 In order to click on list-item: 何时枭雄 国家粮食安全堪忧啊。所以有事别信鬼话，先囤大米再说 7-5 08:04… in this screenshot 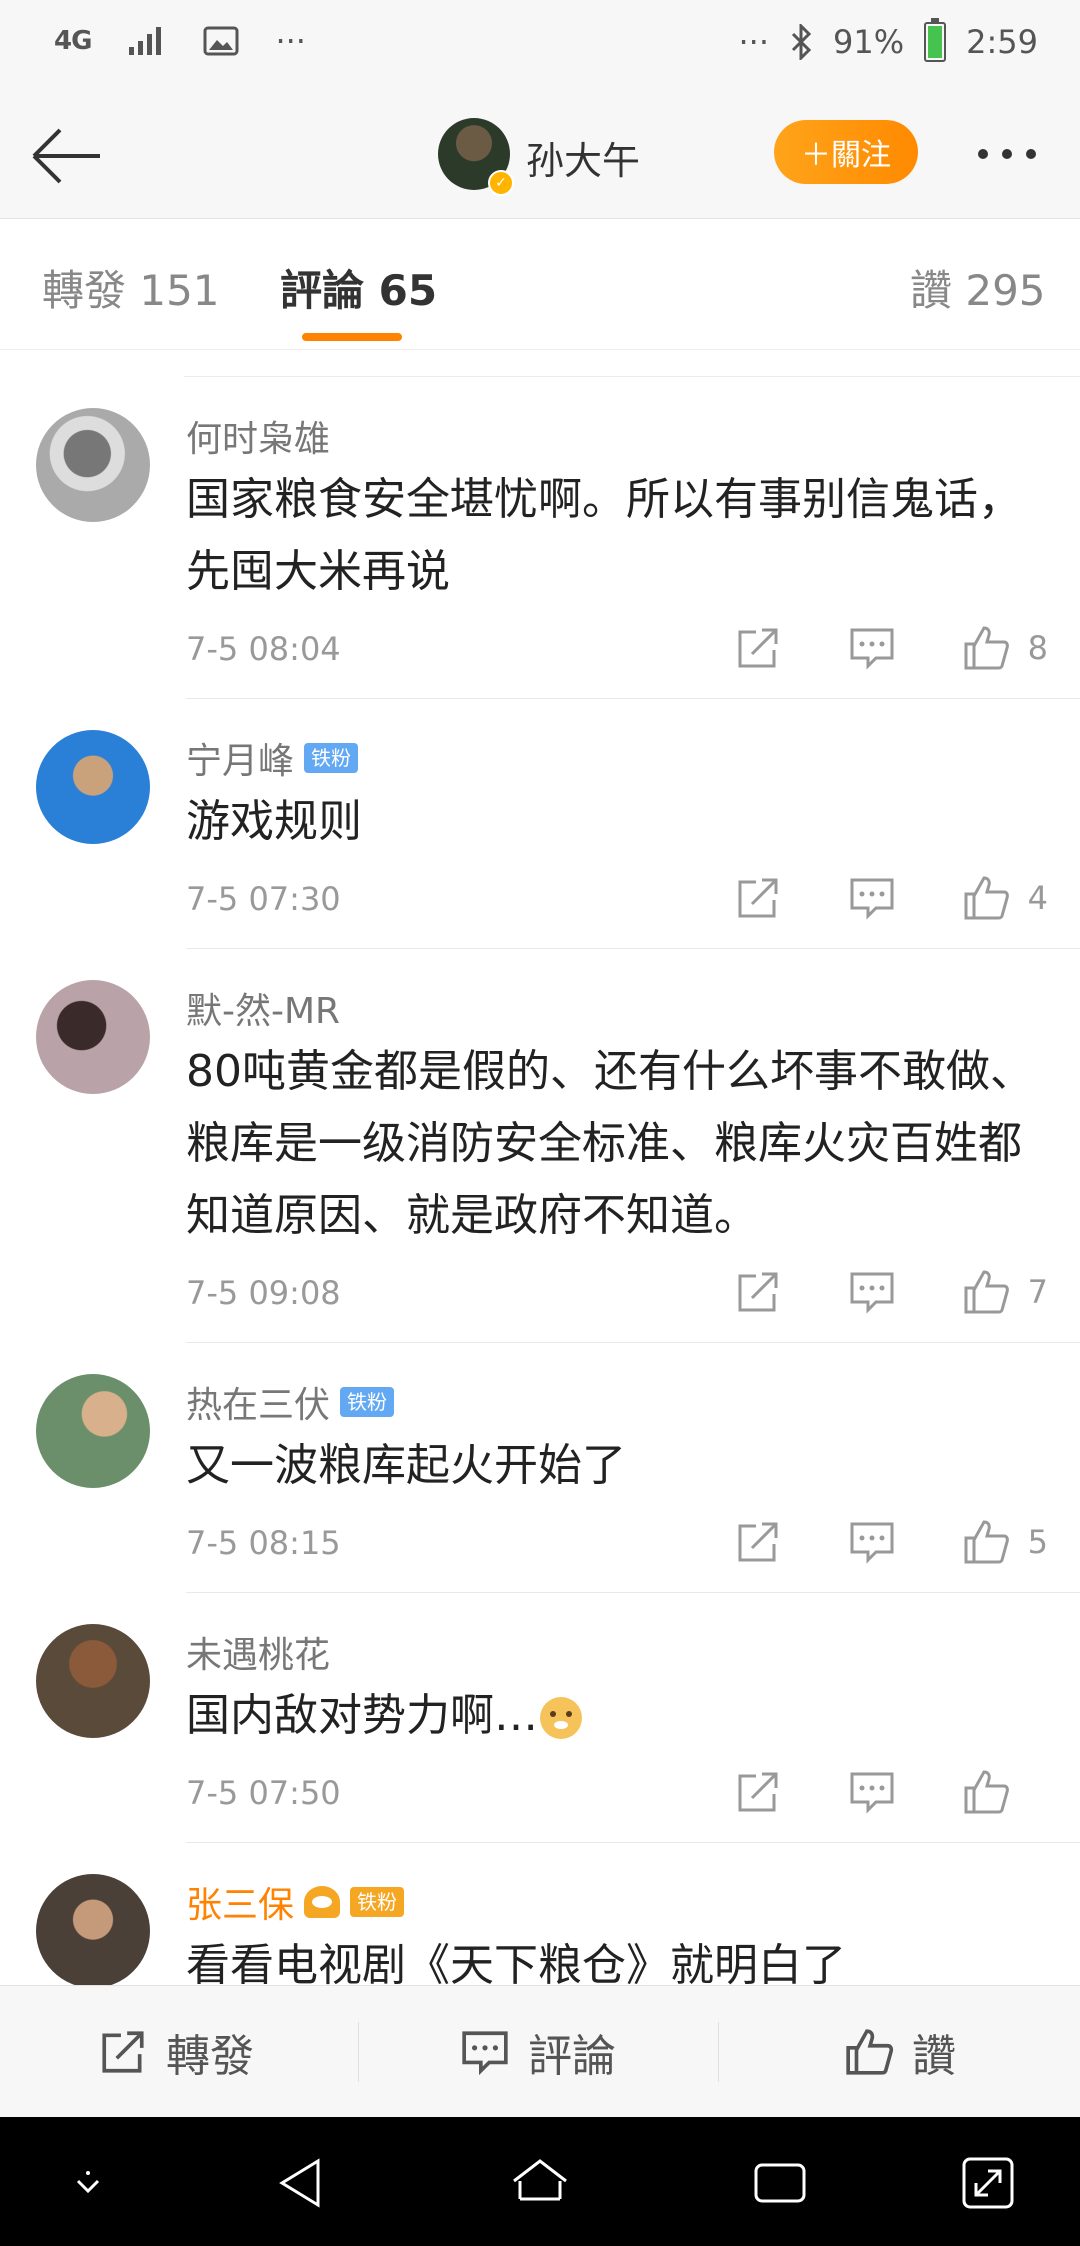, I will do `click(540, 550)`.